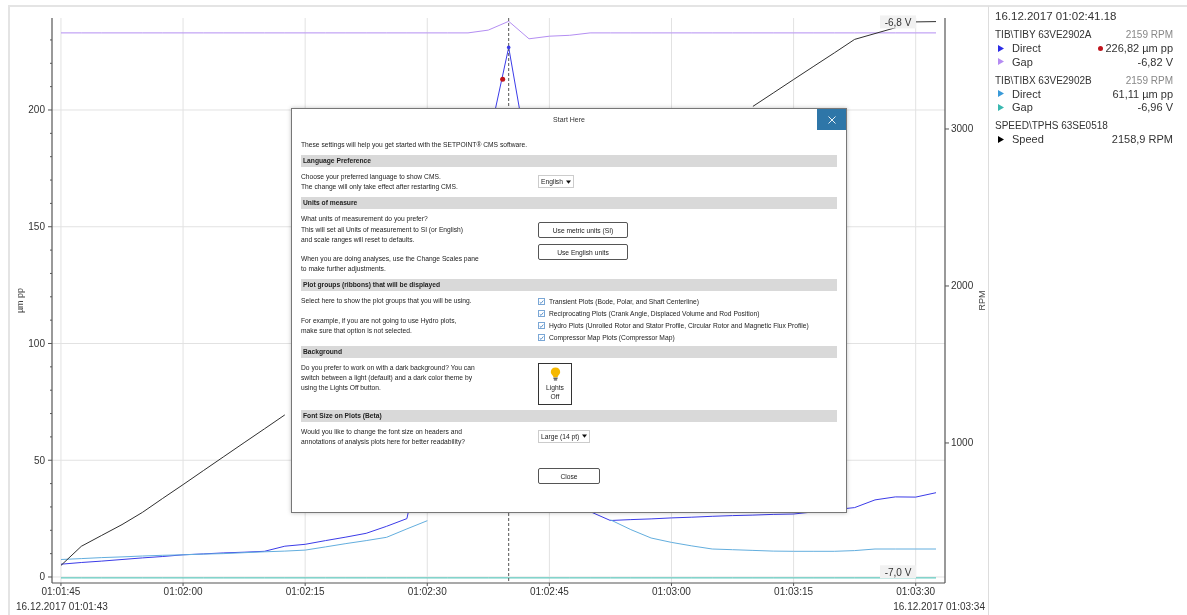  I want to click on axis-title: µm pp, so click(20, 300).